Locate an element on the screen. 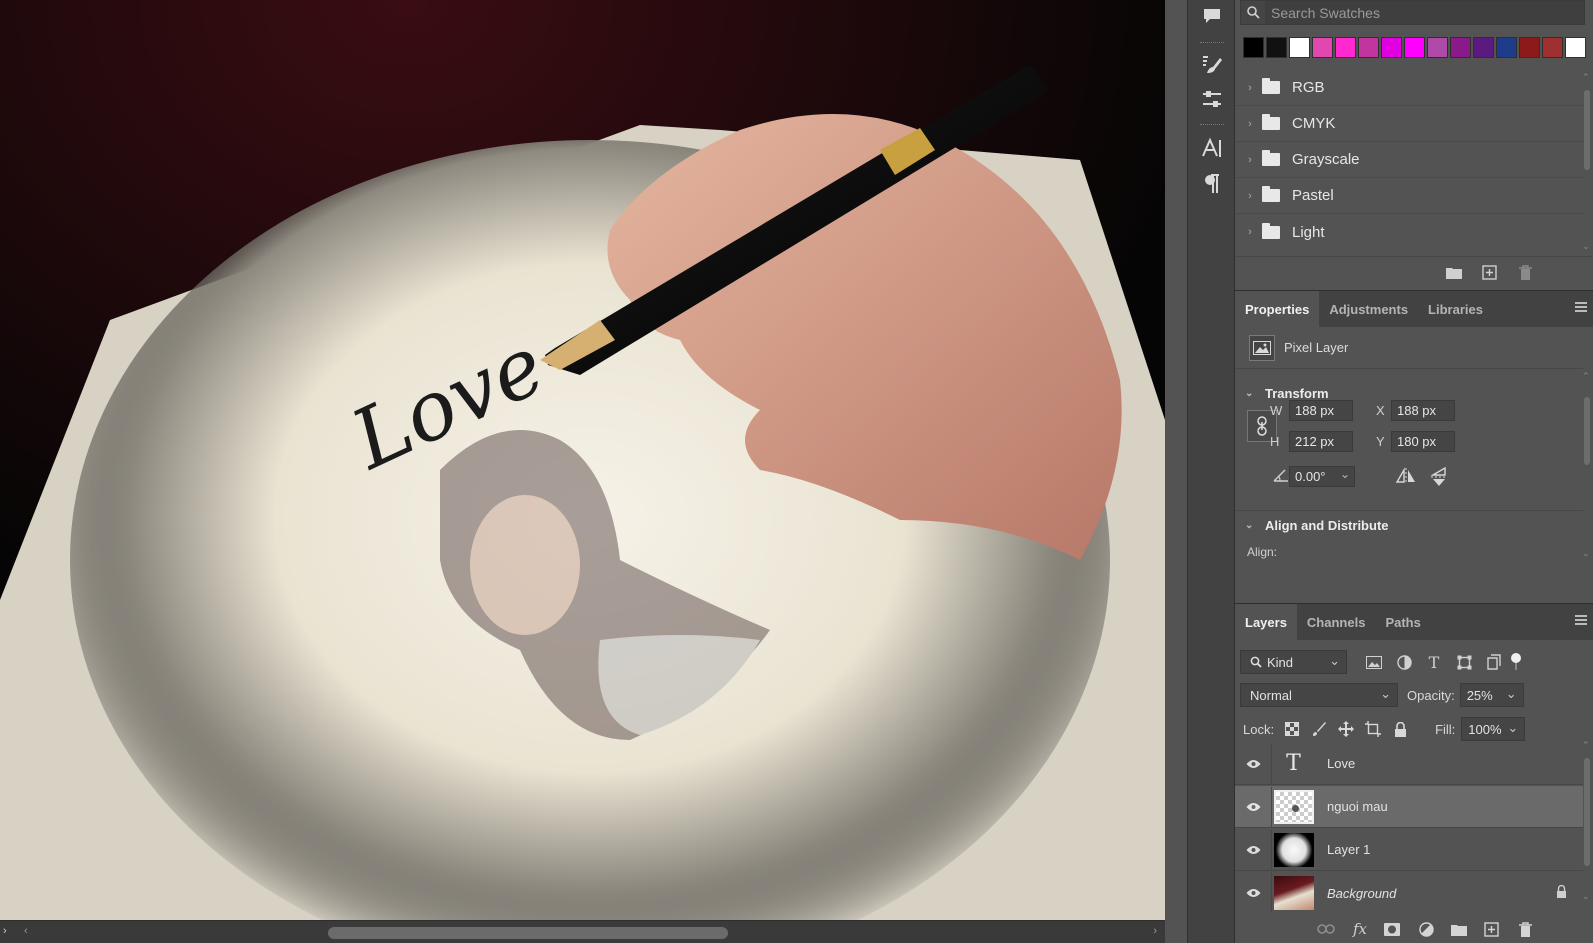 The image size is (1593, 943). lock-artboard-icon is located at coordinates (1373, 729).